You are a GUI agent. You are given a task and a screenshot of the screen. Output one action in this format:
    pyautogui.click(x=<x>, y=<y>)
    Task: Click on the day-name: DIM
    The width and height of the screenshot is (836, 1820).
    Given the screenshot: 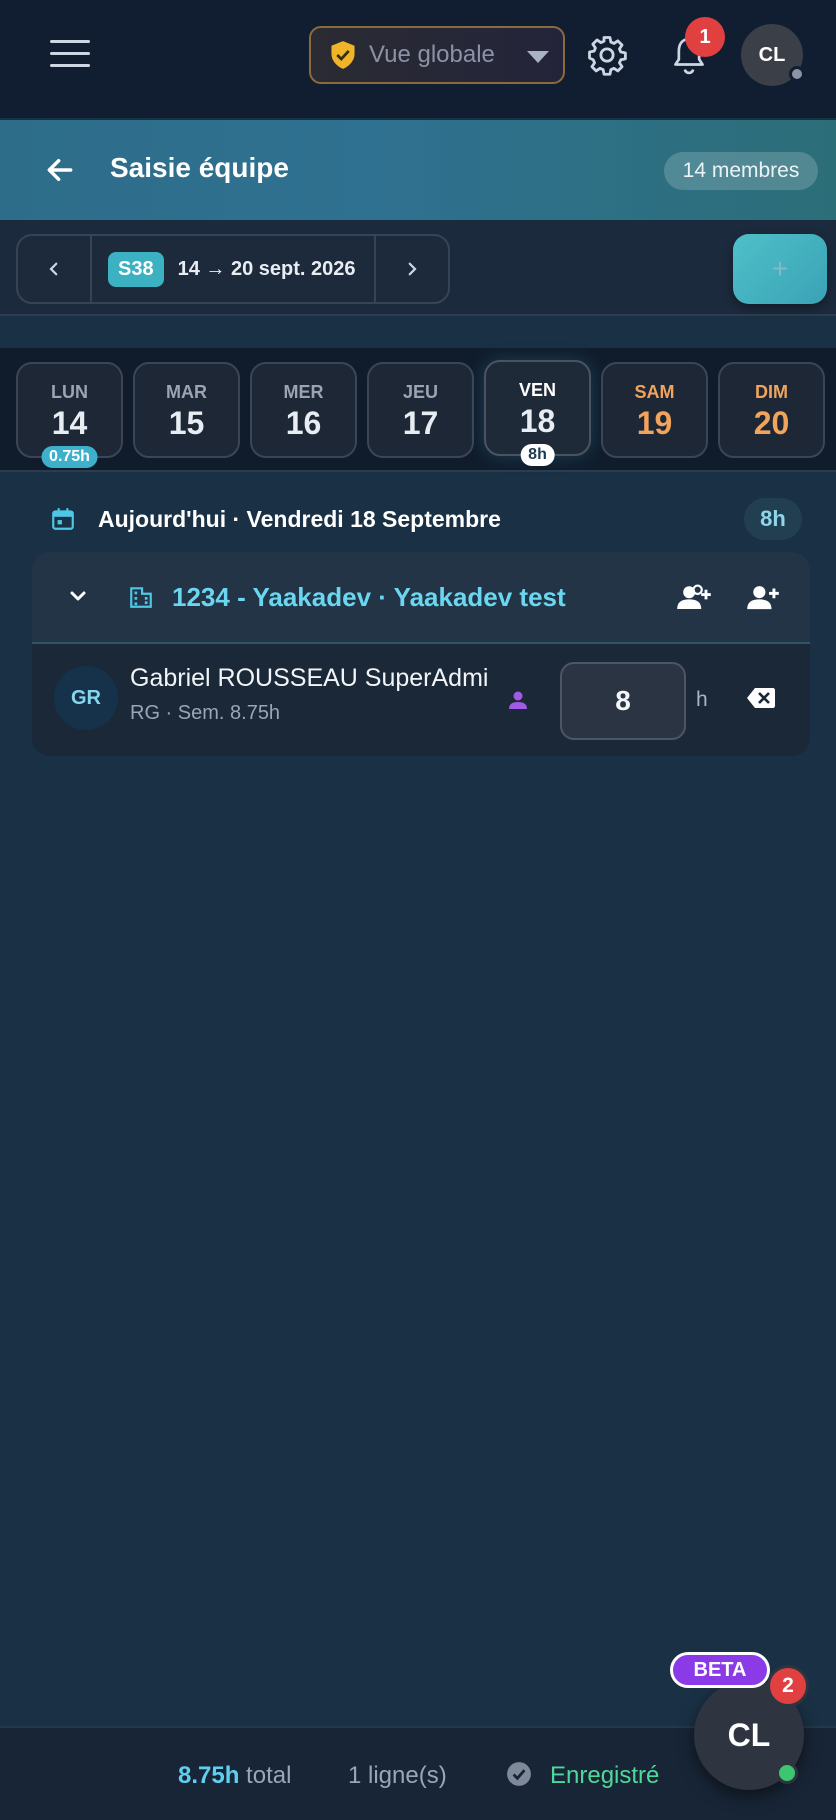 What is the action you would take?
    pyautogui.click(x=771, y=392)
    